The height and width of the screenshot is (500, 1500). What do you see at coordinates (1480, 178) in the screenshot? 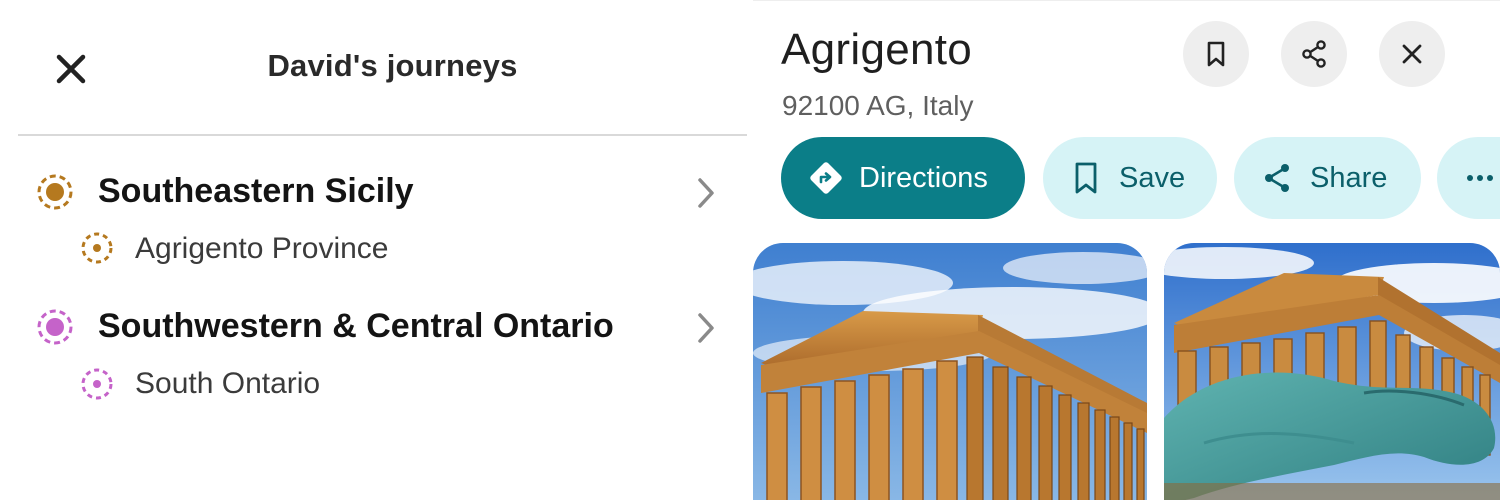
I see `more-icon` at bounding box center [1480, 178].